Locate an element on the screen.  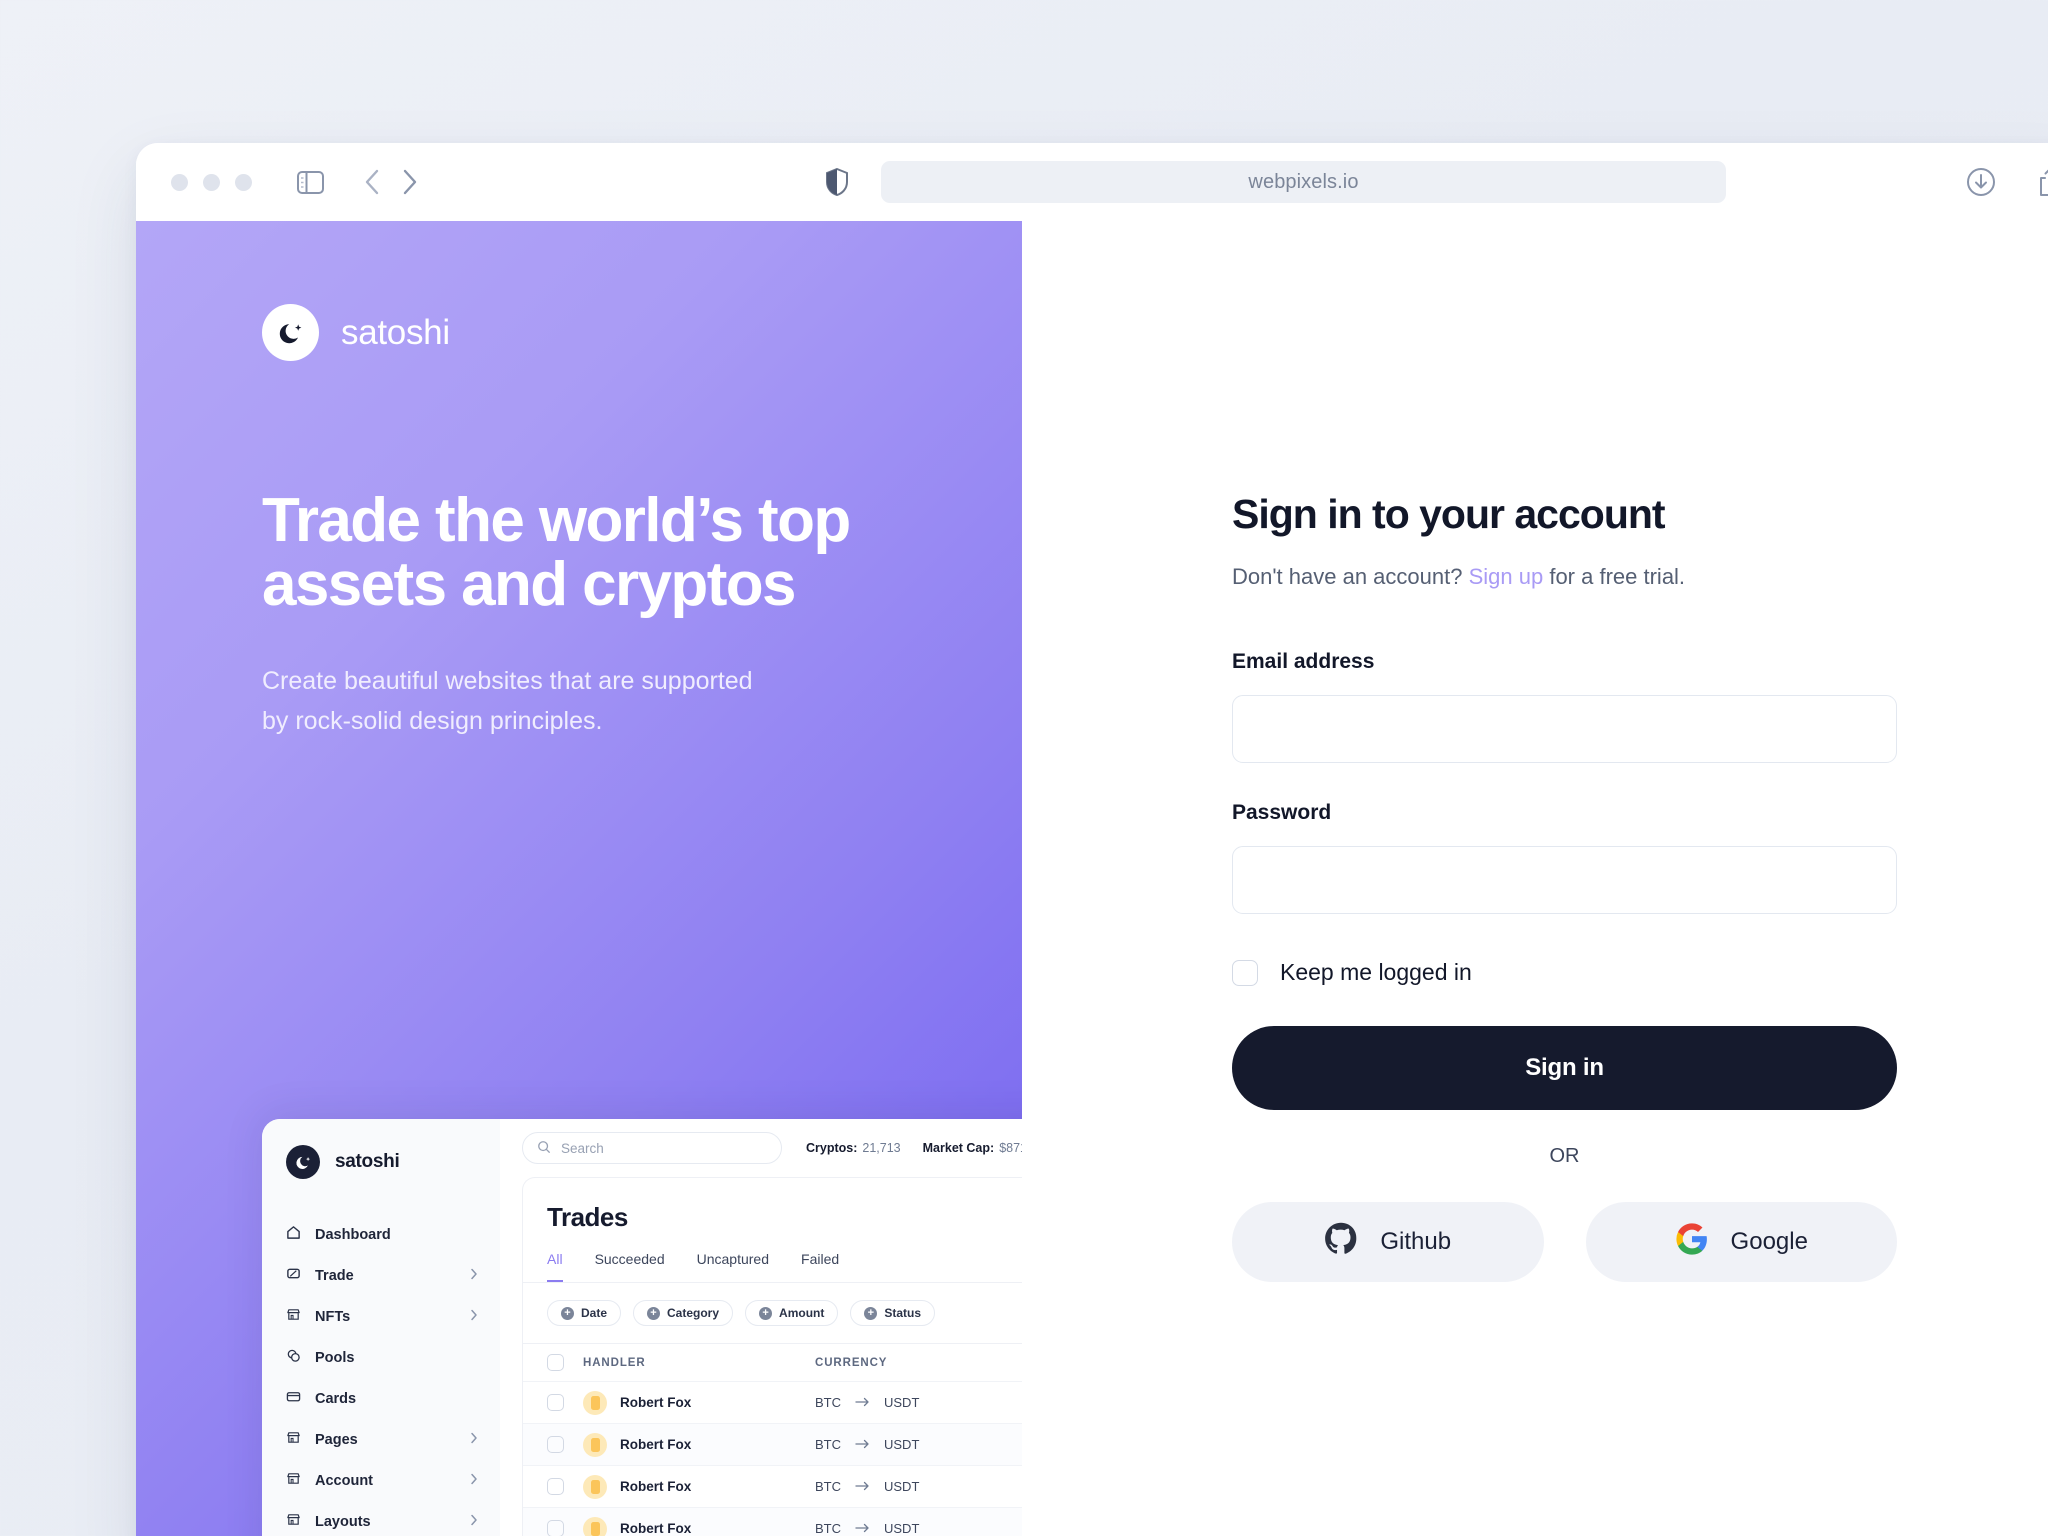
filter-chip-category: + Category is located at coordinates (683, 1313).